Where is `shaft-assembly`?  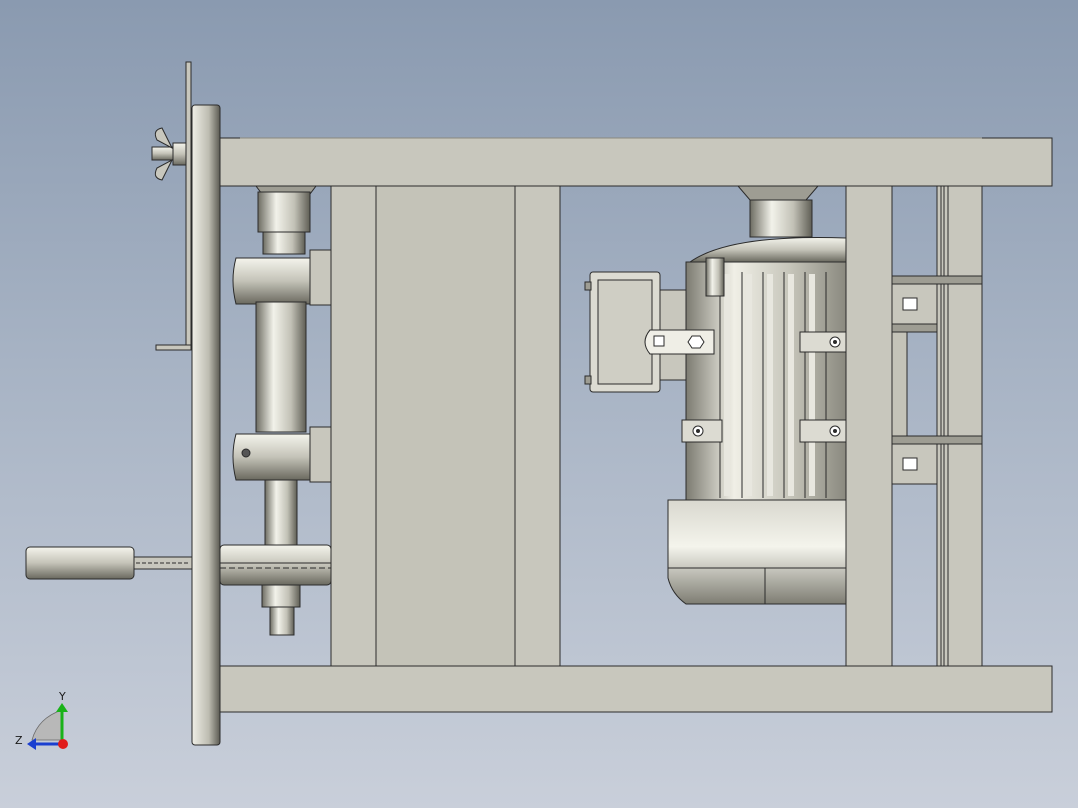
shaft-assembly is located at coordinates (275, 410).